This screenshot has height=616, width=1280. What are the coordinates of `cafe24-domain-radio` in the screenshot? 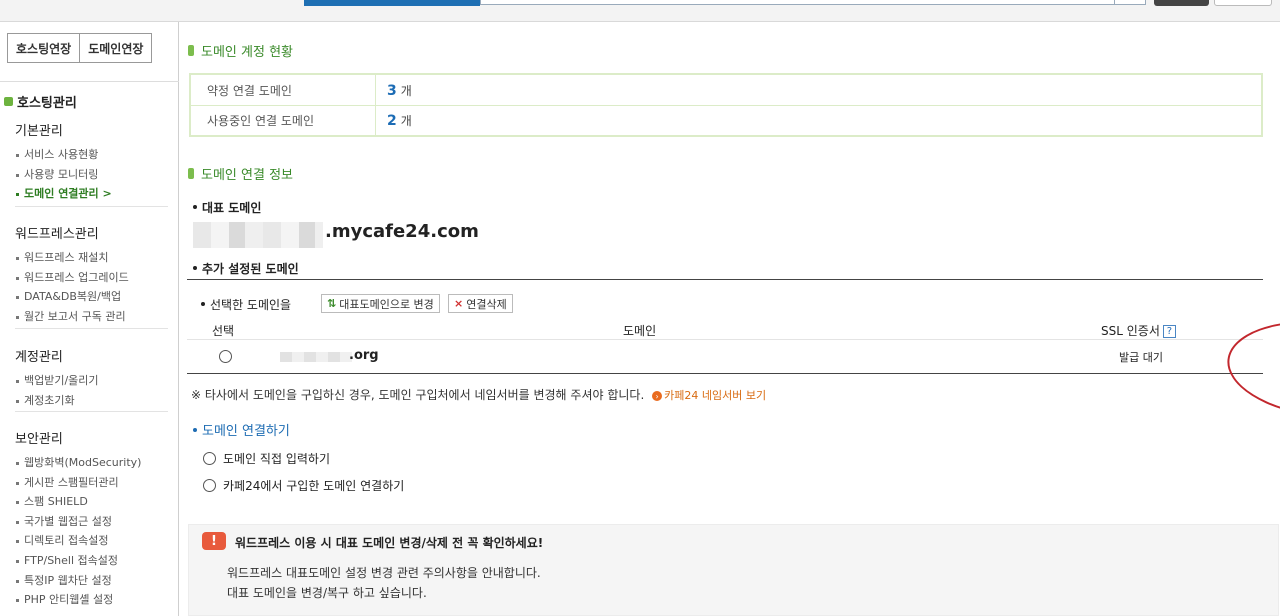 It's located at (209, 485).